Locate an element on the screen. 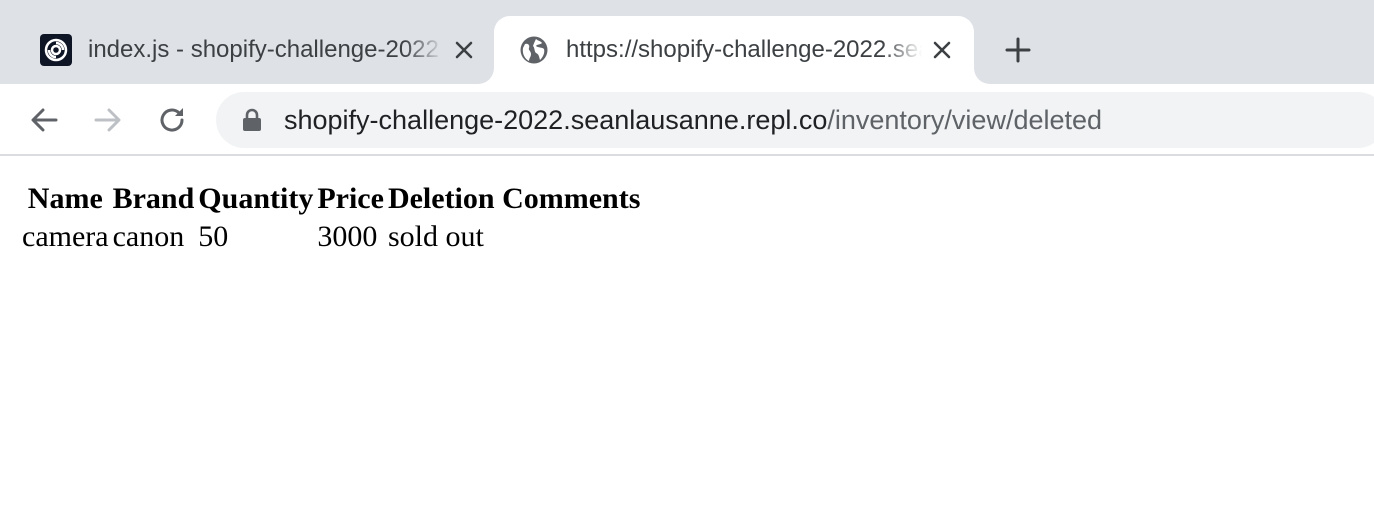 The image size is (1374, 524). cell-brand: canon is located at coordinates (148, 236).